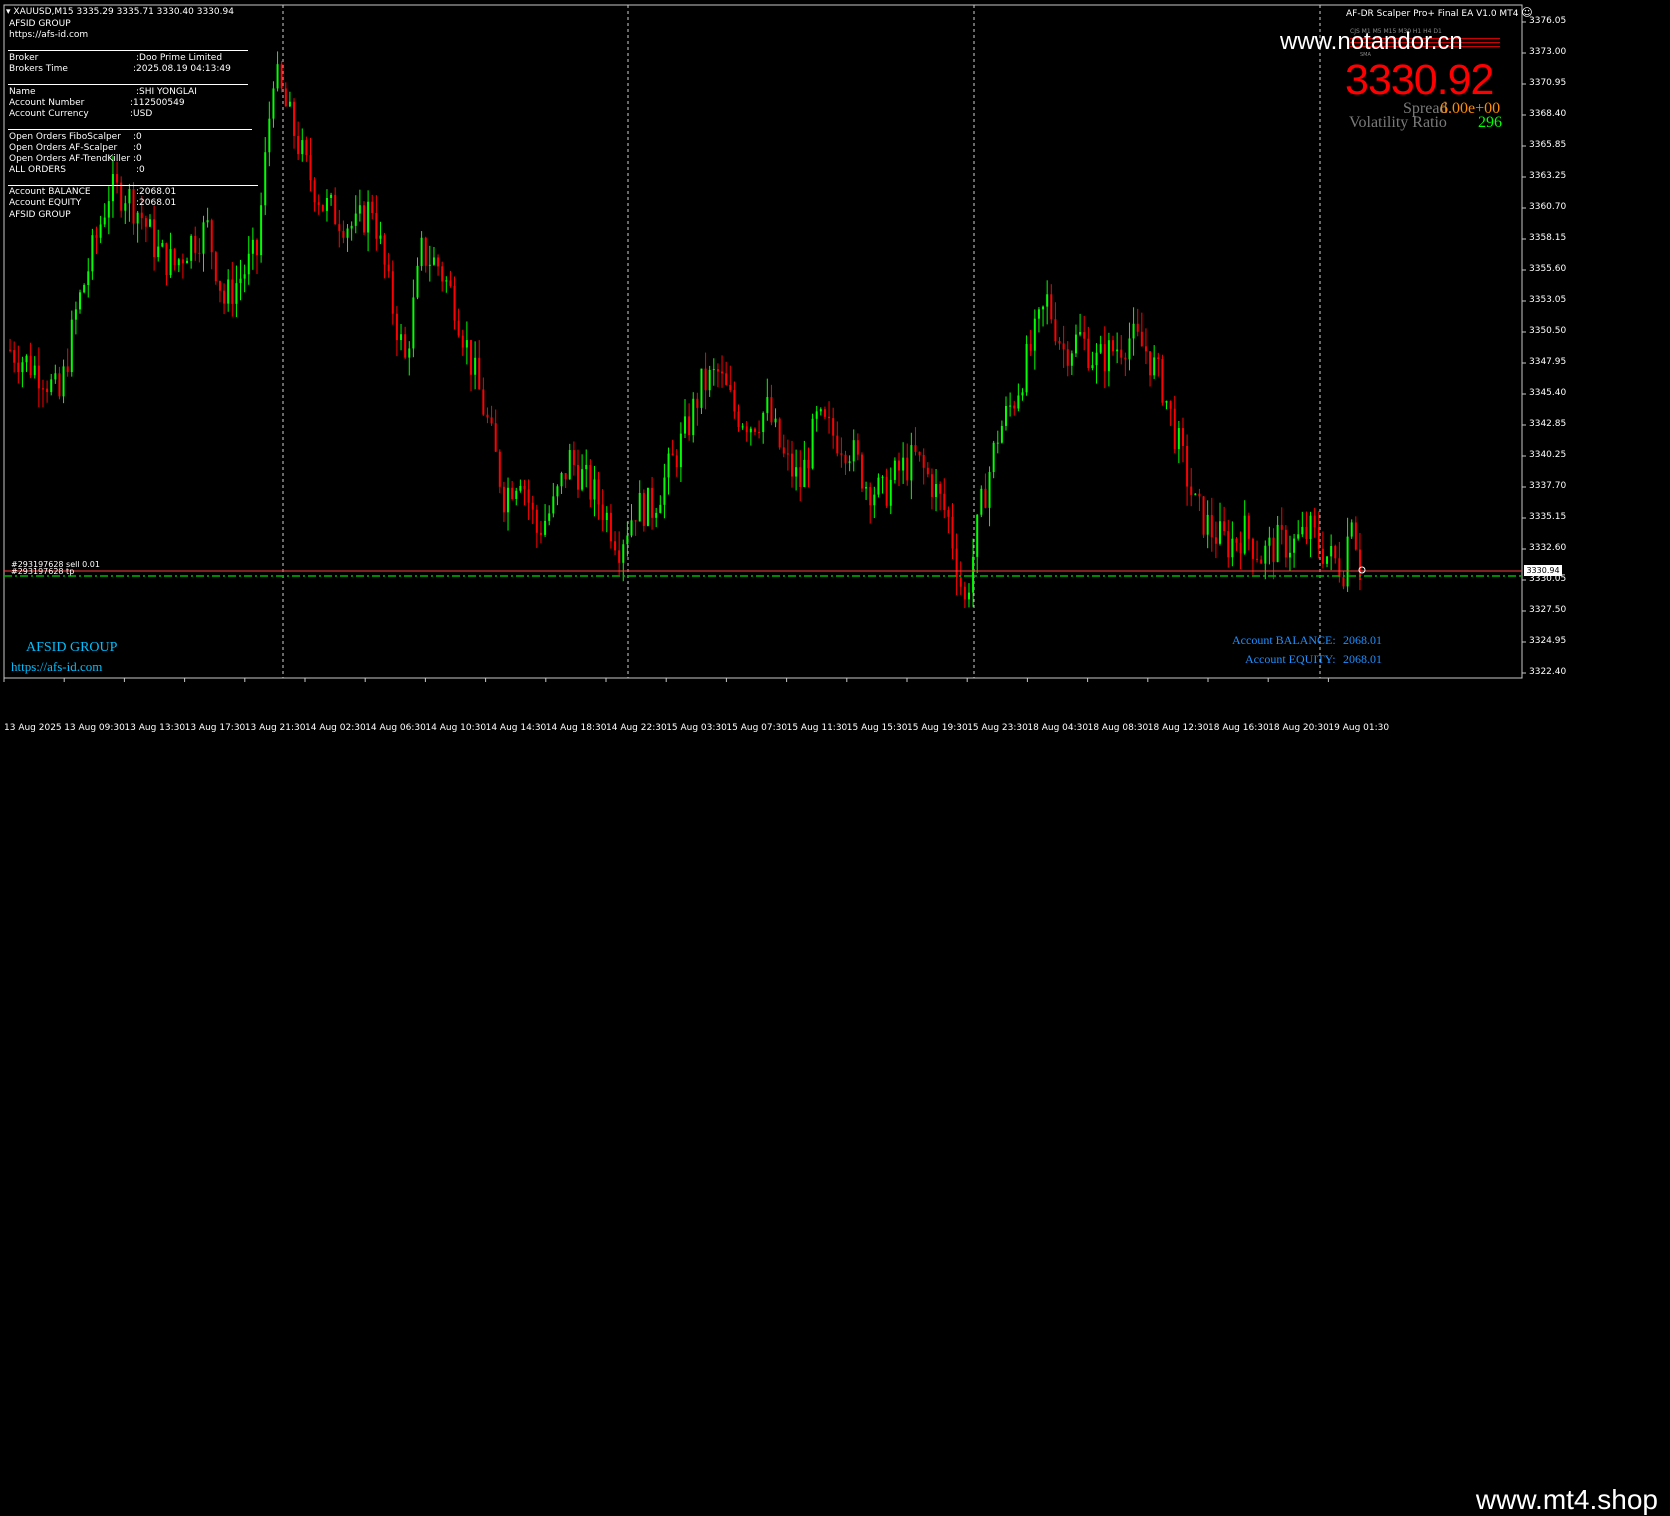  What do you see at coordinates (156, 203) in the screenshot?
I see `account-equity-value: :2068.01` at bounding box center [156, 203].